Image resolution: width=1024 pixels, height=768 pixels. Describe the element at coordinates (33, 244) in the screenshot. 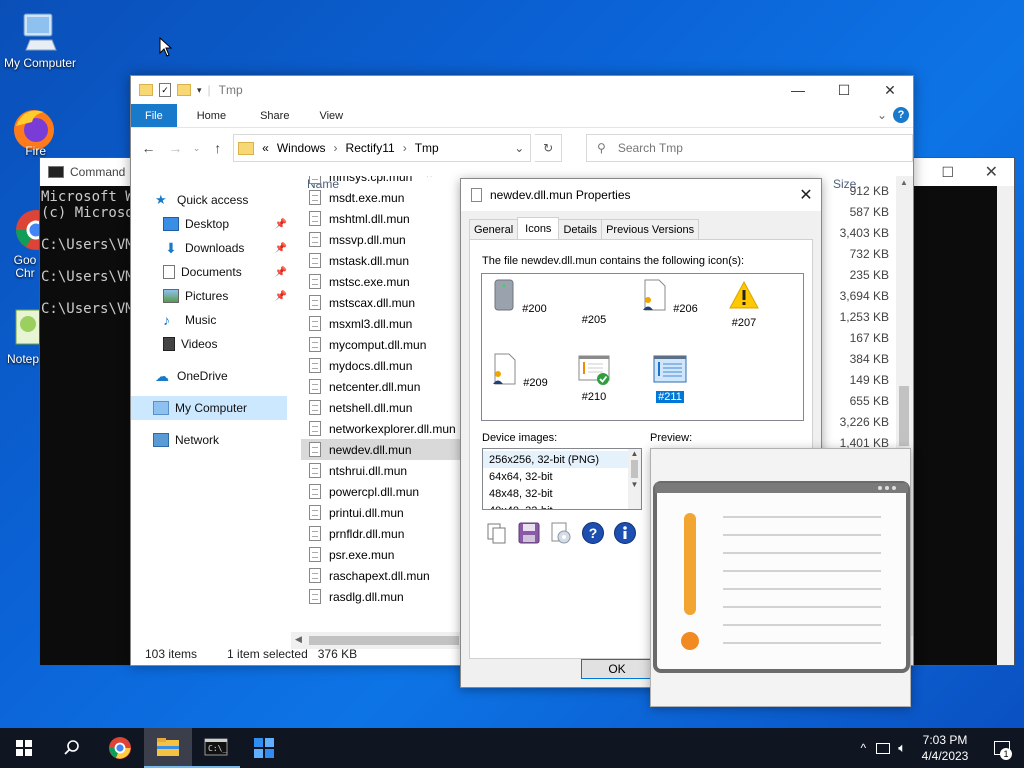

I see `desktop-icon-chrome: Goo Chr` at that location.